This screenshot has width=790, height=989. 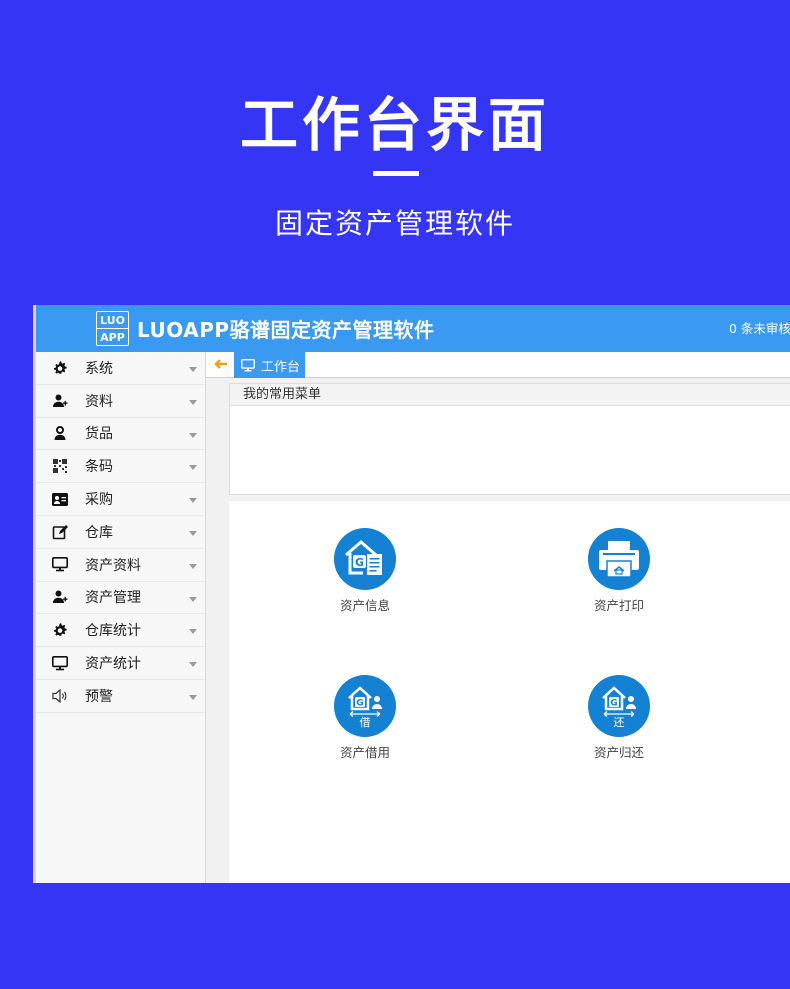 I want to click on app-header: LUO APP LUOAPP骆谱固定资产管理软件 0 条未审核, so click(x=413, y=328).